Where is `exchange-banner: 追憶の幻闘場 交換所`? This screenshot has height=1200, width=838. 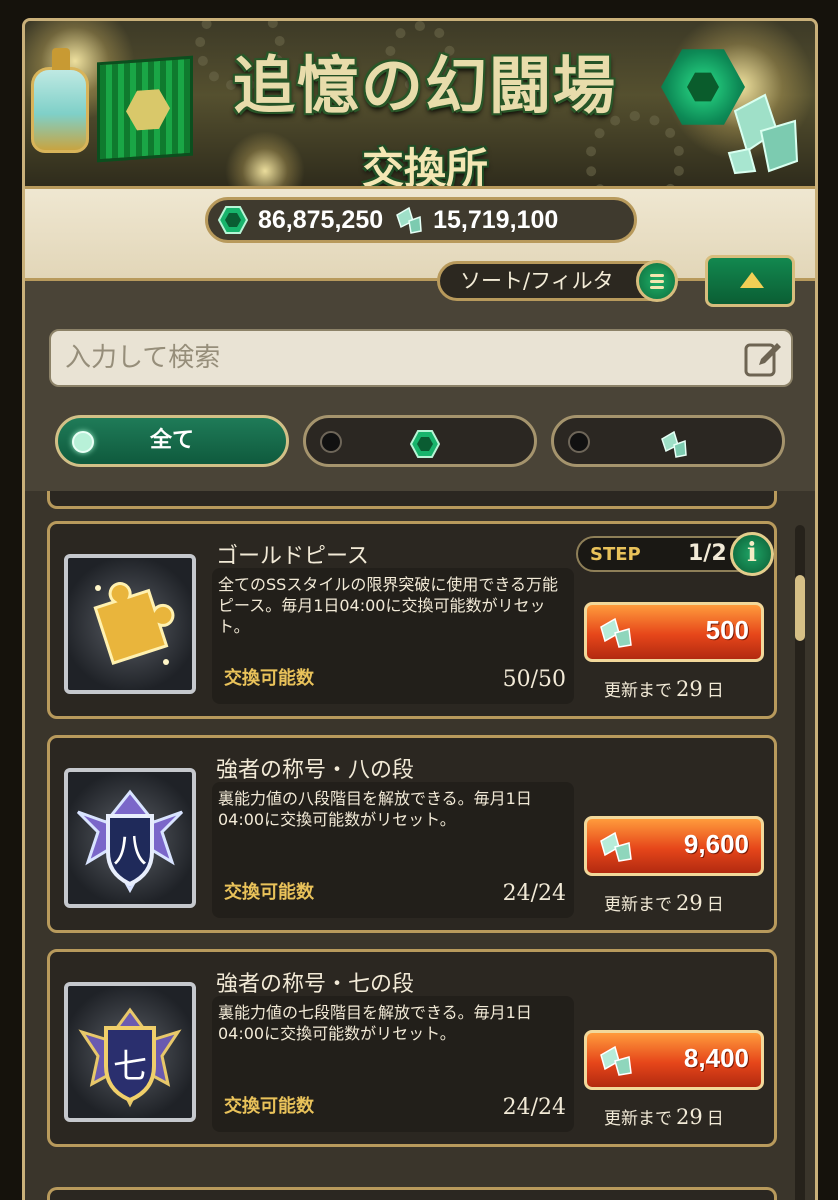 exchange-banner: 追憶の幻闘場 交換所 is located at coordinates (420, 105).